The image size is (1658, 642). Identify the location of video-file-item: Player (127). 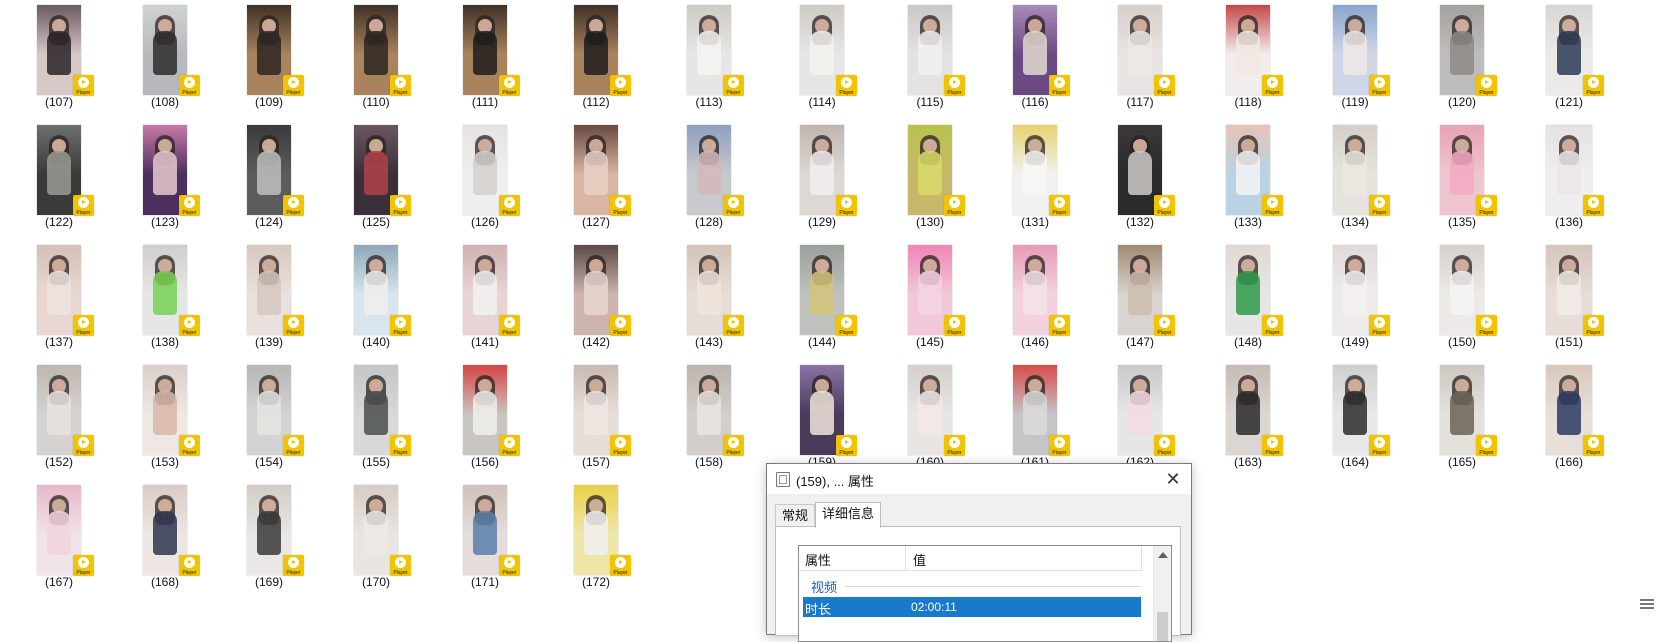
(596, 176).